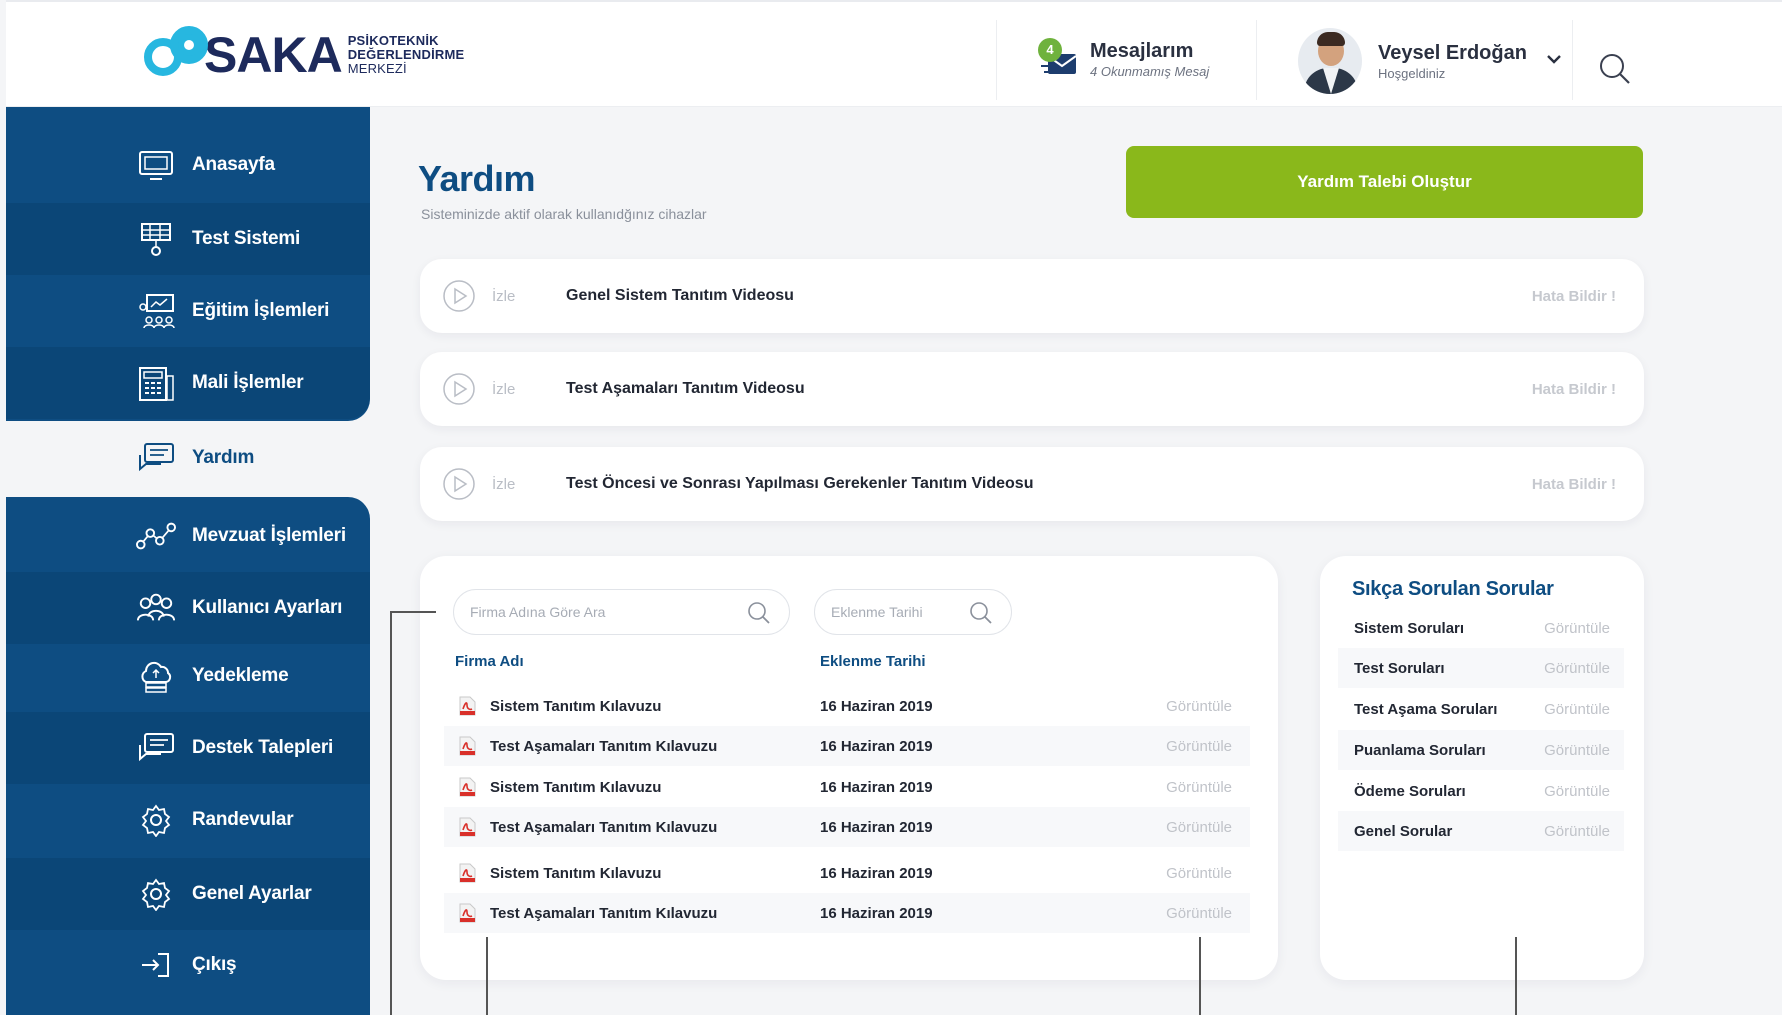  What do you see at coordinates (1554, 61) in the screenshot?
I see `chevron-down-icon` at bounding box center [1554, 61].